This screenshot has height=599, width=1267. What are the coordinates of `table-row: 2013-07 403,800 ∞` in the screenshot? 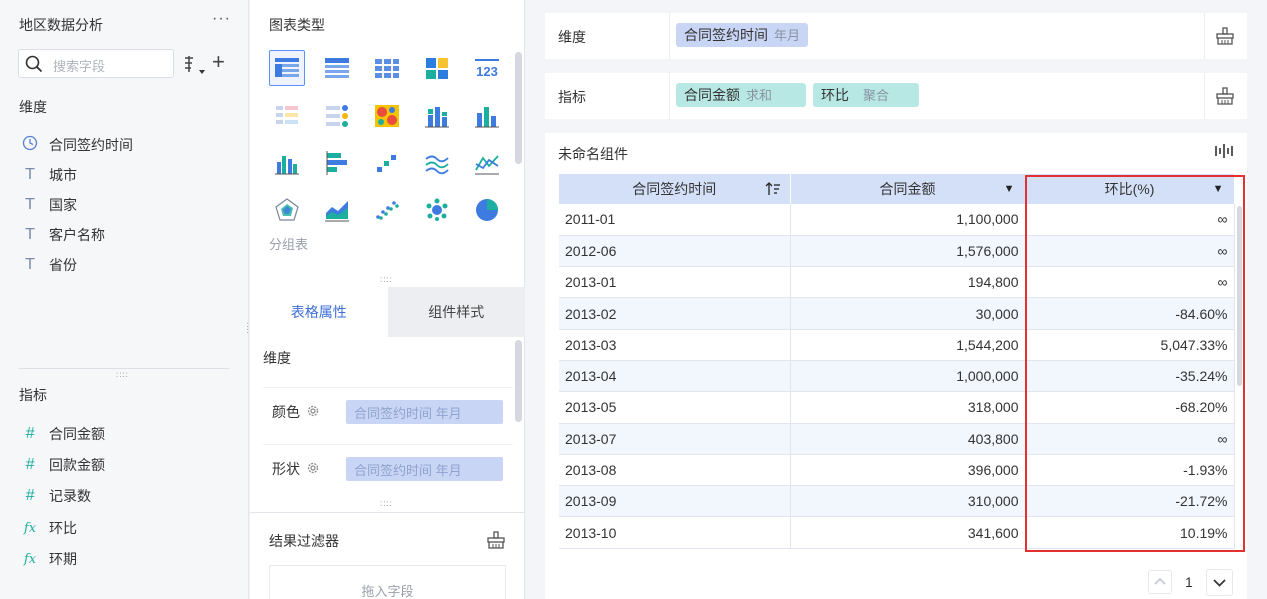 It's located at (897, 439).